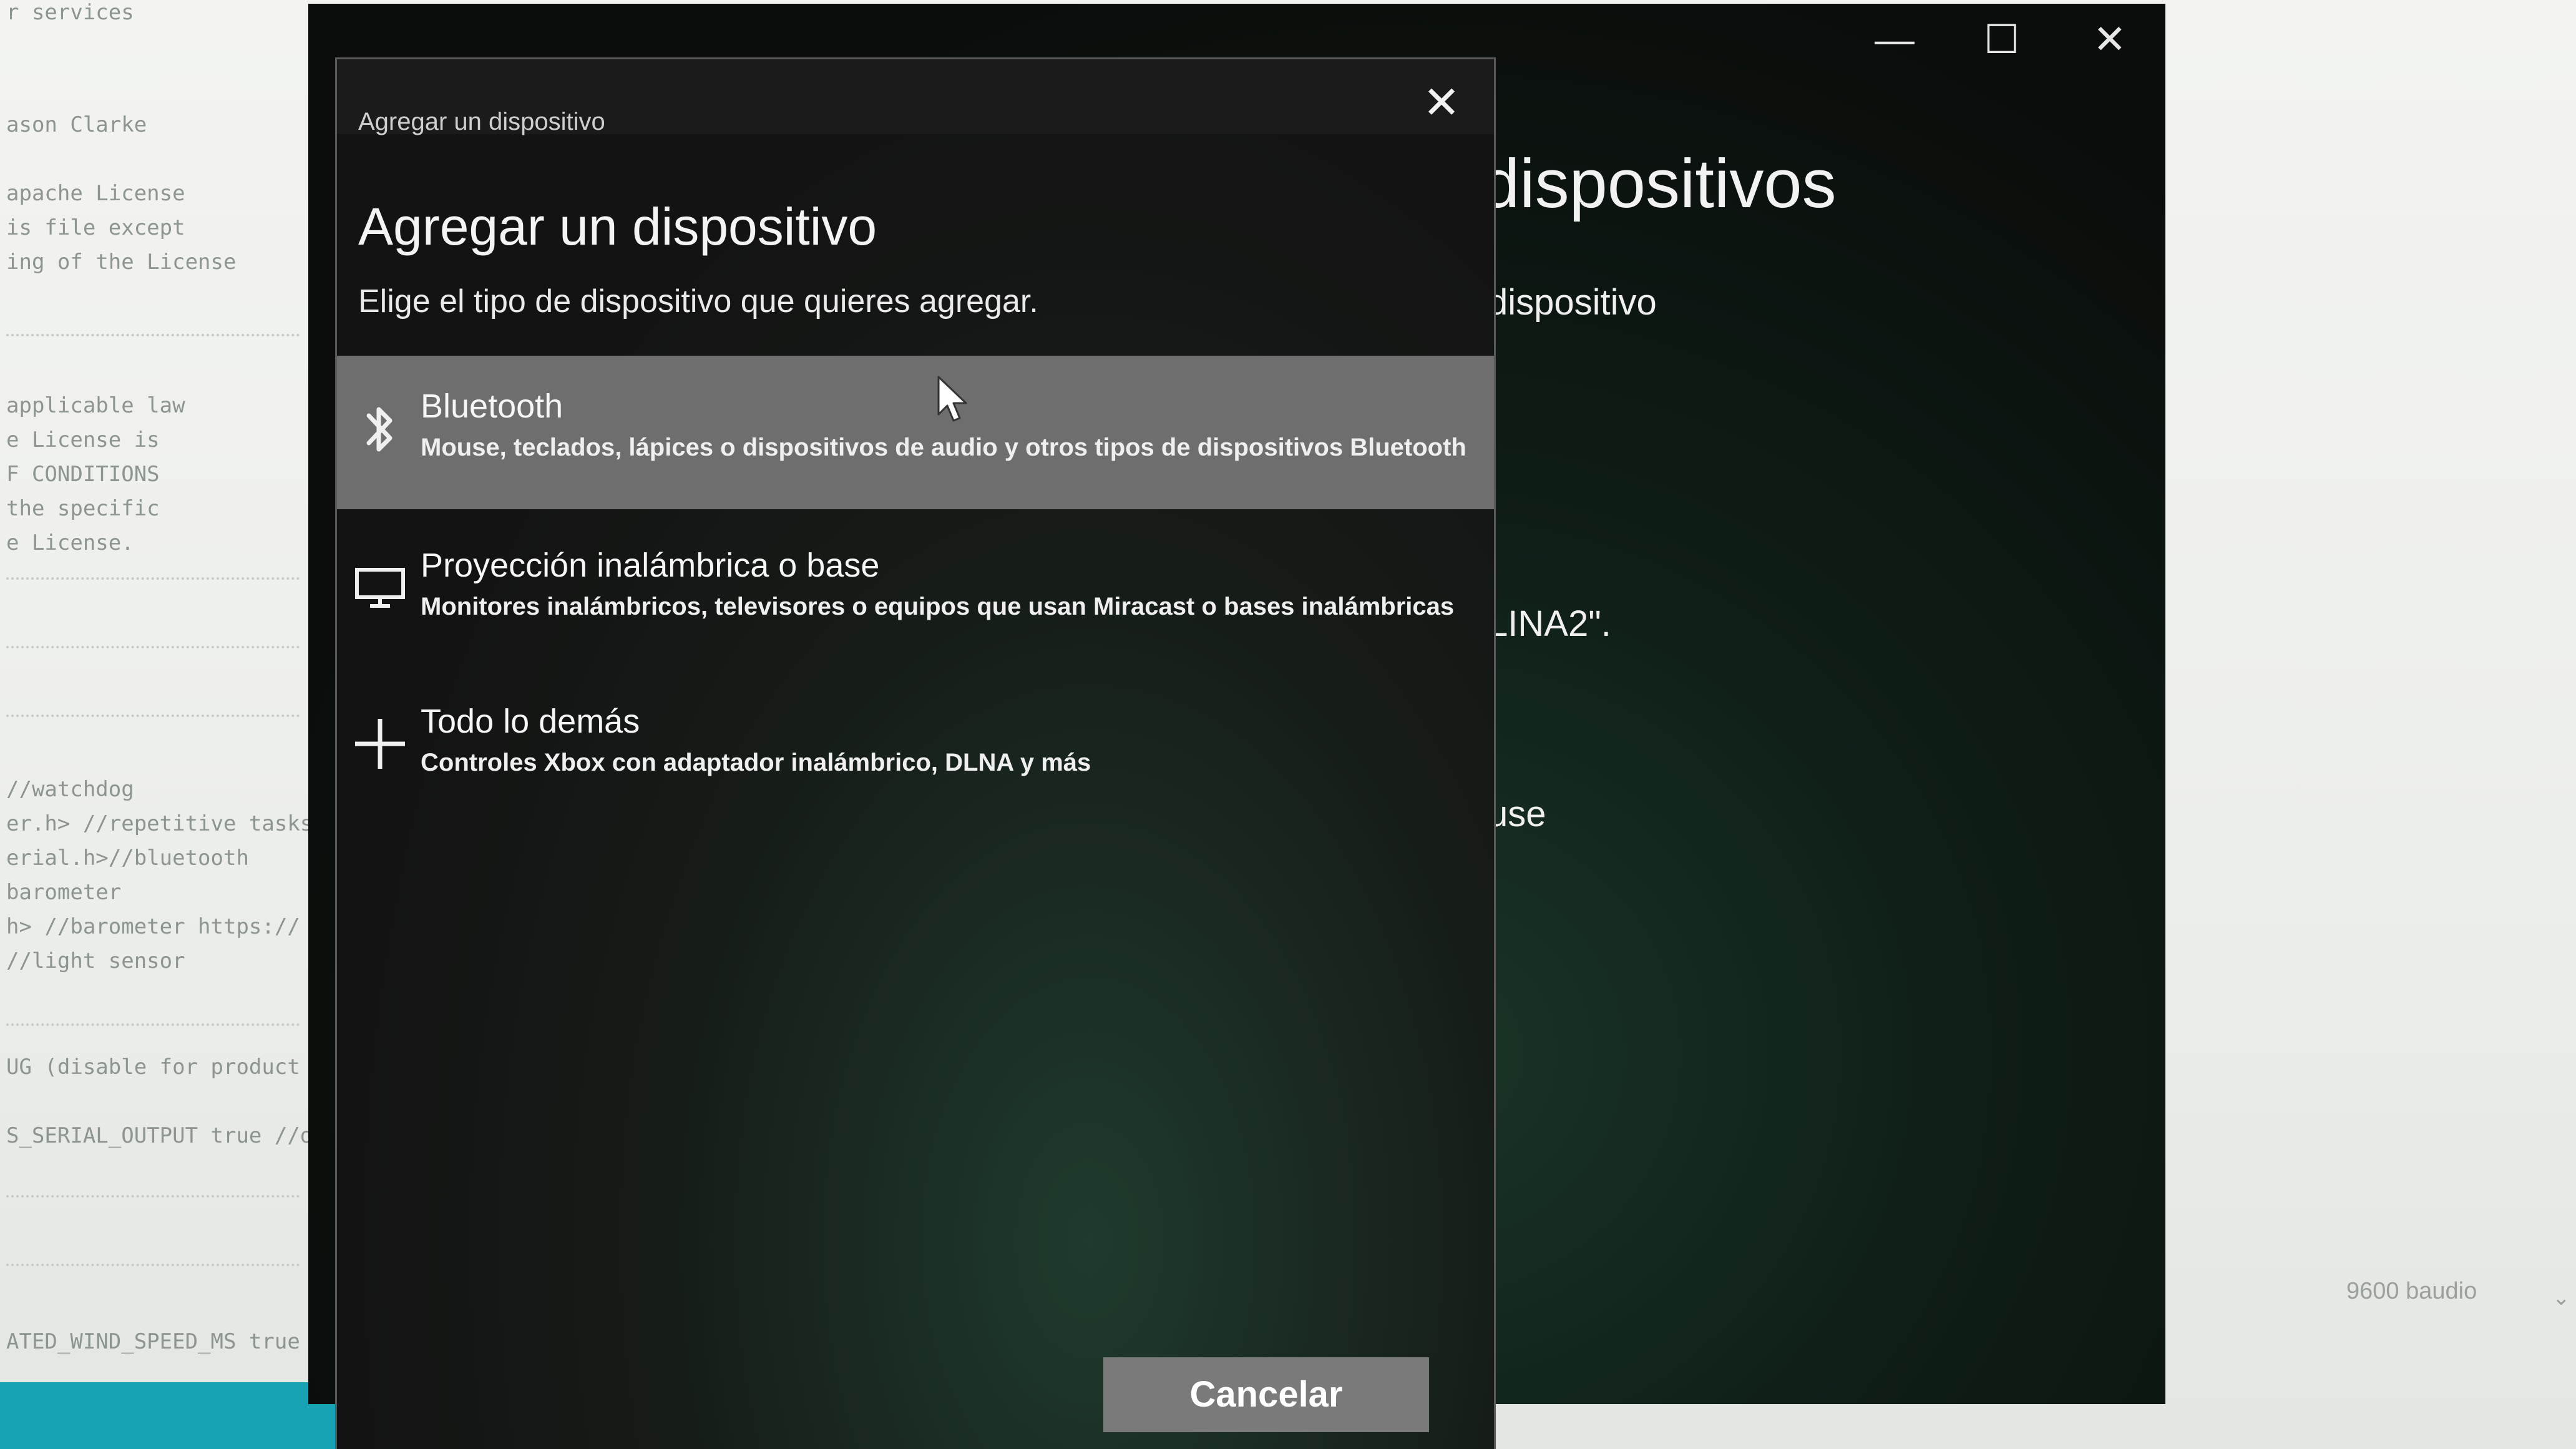 This screenshot has width=2576, height=1449. What do you see at coordinates (617, 226) in the screenshot?
I see `dialog-heading: Agregar un dispositivo` at bounding box center [617, 226].